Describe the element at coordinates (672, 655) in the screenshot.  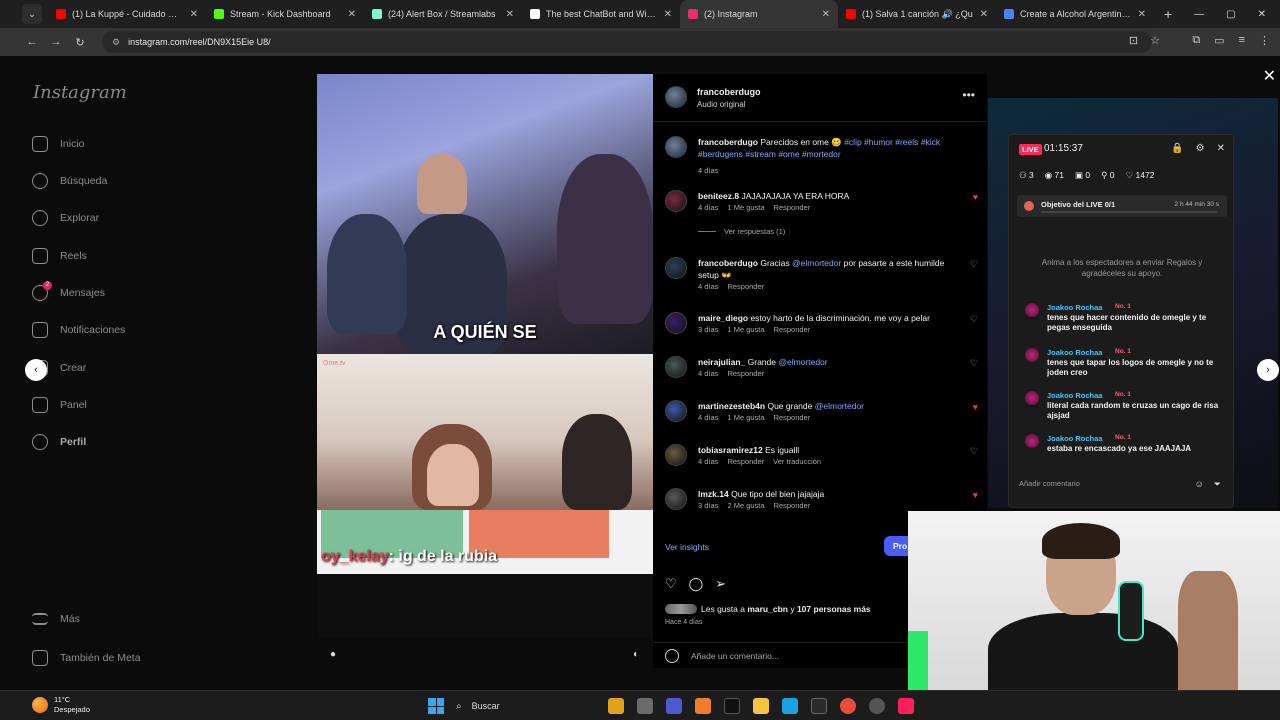
I see `emoji-icon` at that location.